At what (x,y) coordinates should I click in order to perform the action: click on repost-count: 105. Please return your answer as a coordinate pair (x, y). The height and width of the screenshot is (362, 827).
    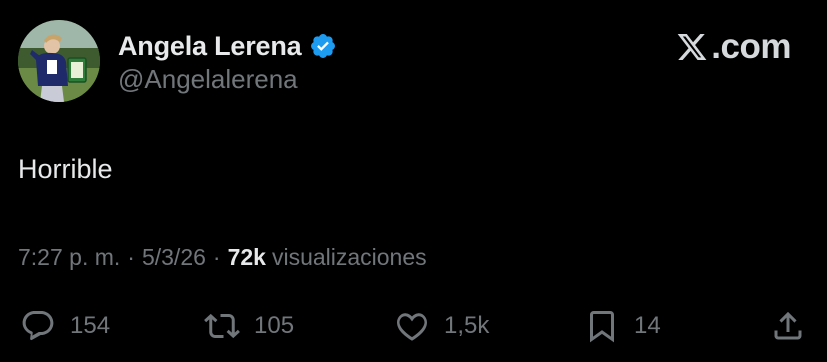
    Looking at the image, I should click on (274, 325).